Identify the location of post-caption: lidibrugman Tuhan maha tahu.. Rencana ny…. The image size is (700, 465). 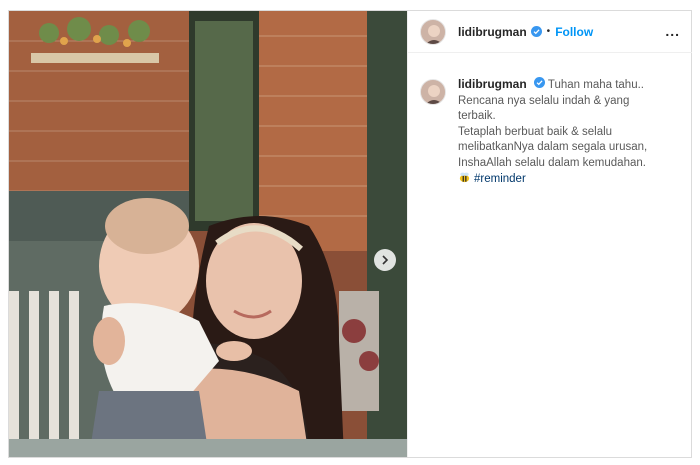
(552, 132).